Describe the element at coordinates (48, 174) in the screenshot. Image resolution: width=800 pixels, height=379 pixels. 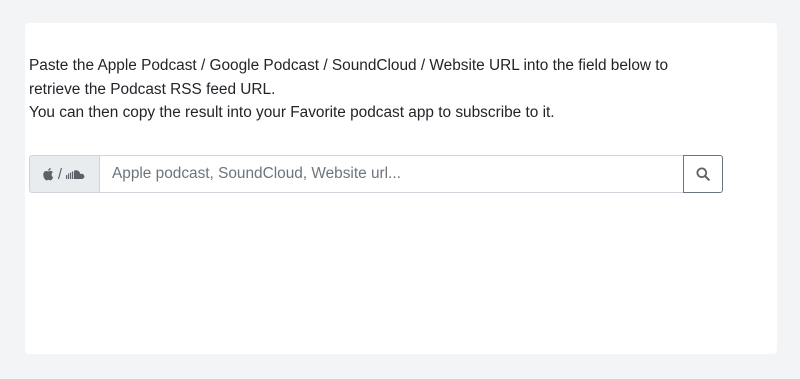
I see `apple-icon` at that location.